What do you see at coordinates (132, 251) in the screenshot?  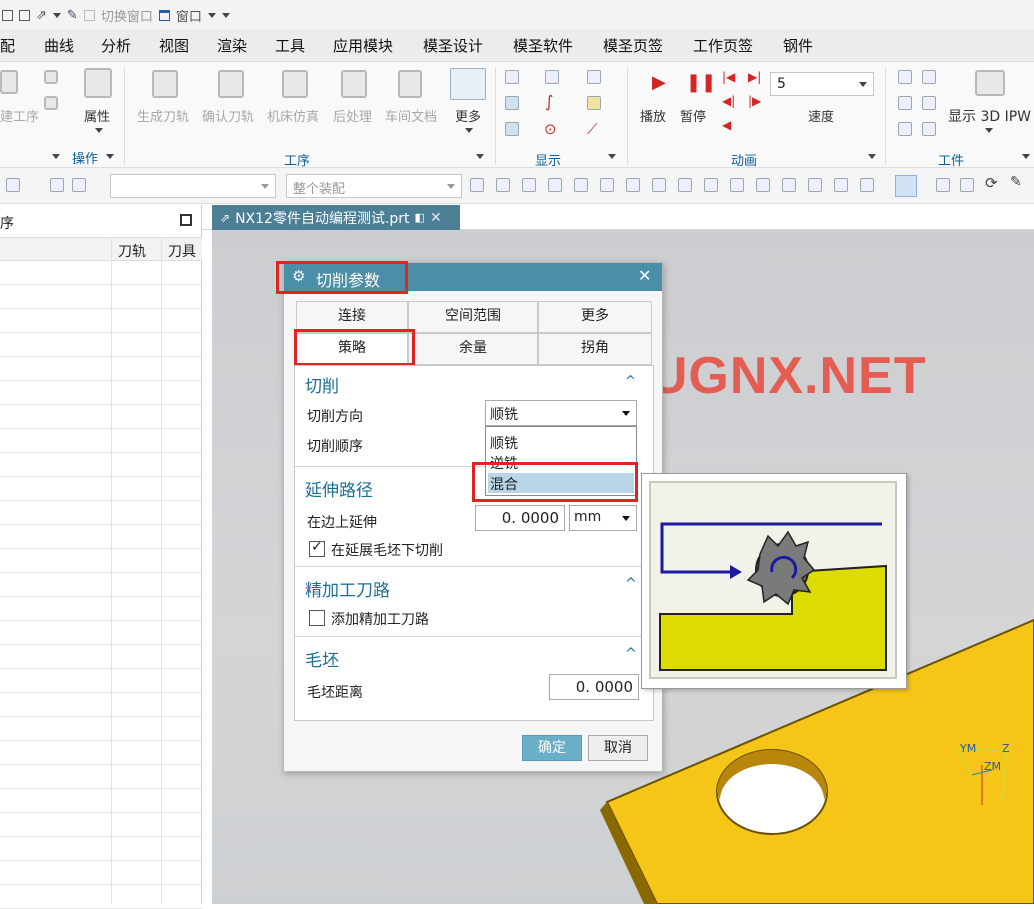 I see `column-header-path: 刀轨` at bounding box center [132, 251].